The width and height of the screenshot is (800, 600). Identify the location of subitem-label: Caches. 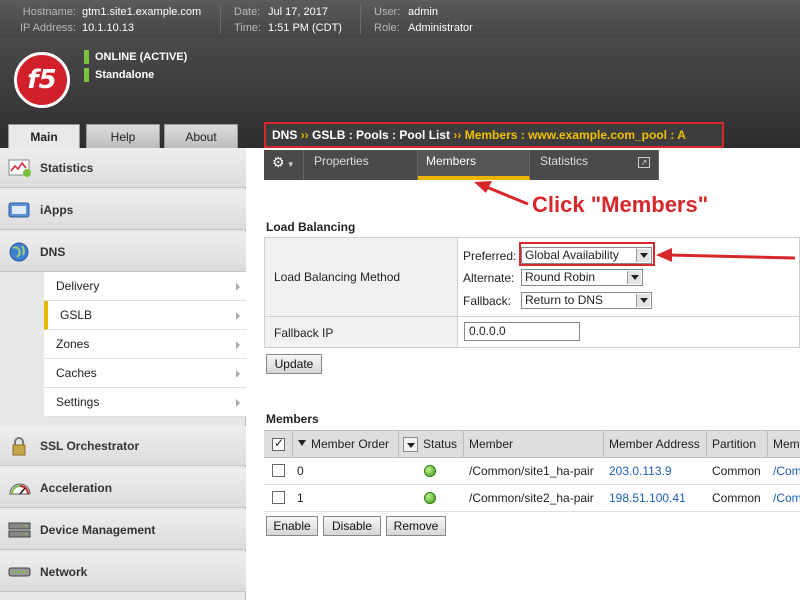
(76, 373).